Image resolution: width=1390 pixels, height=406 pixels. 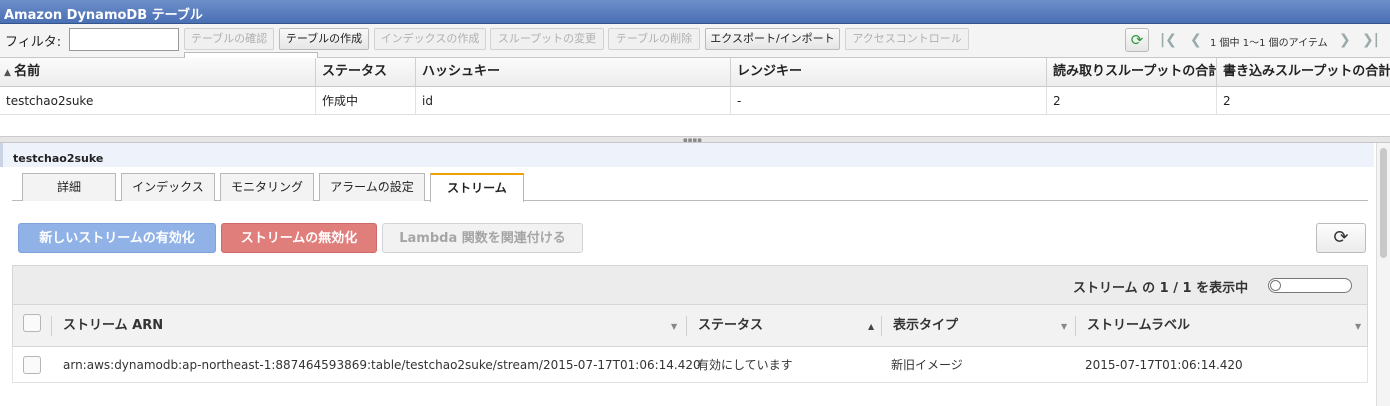 What do you see at coordinates (69, 187) in the screenshot?
I see `tab-details: 詳細` at bounding box center [69, 187].